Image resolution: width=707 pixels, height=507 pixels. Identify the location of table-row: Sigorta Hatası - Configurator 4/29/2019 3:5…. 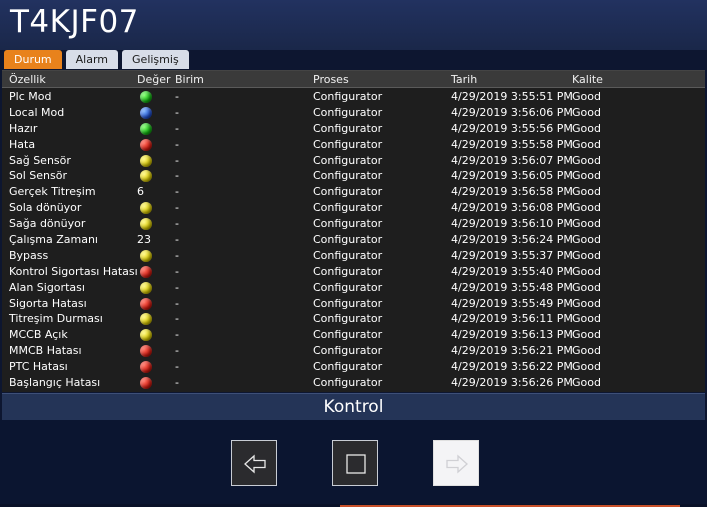
(353, 304).